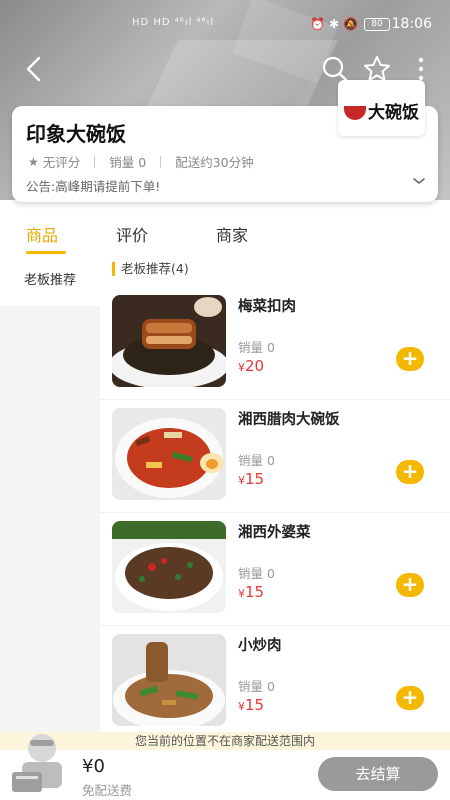 This screenshot has height=800, width=450. I want to click on category-sidebar: 老板推荐, so click(50, 497).